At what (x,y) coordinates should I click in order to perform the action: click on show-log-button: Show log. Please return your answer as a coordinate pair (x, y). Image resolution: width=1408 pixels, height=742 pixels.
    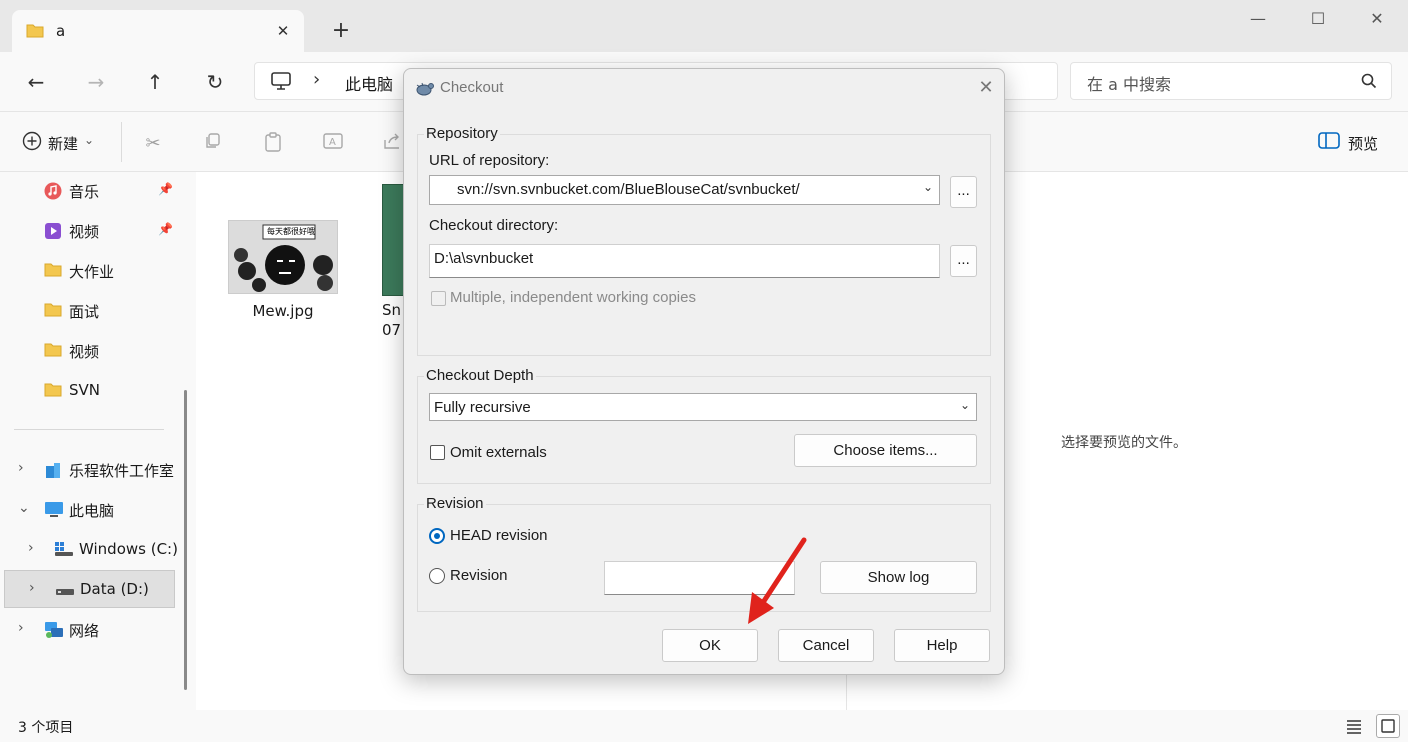
    Looking at the image, I should click on (898, 577).